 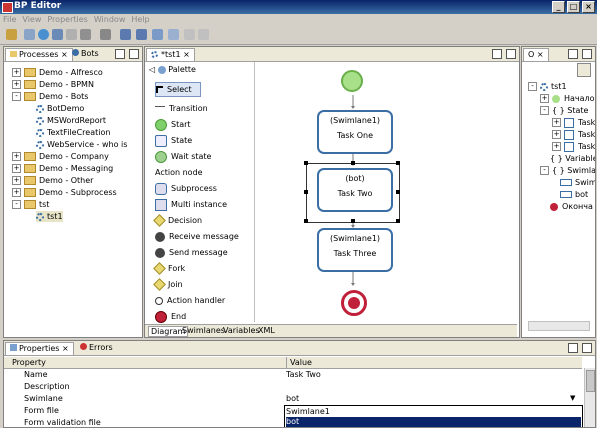 What do you see at coordinates (71, 34) in the screenshot?
I see `export-icon` at bounding box center [71, 34].